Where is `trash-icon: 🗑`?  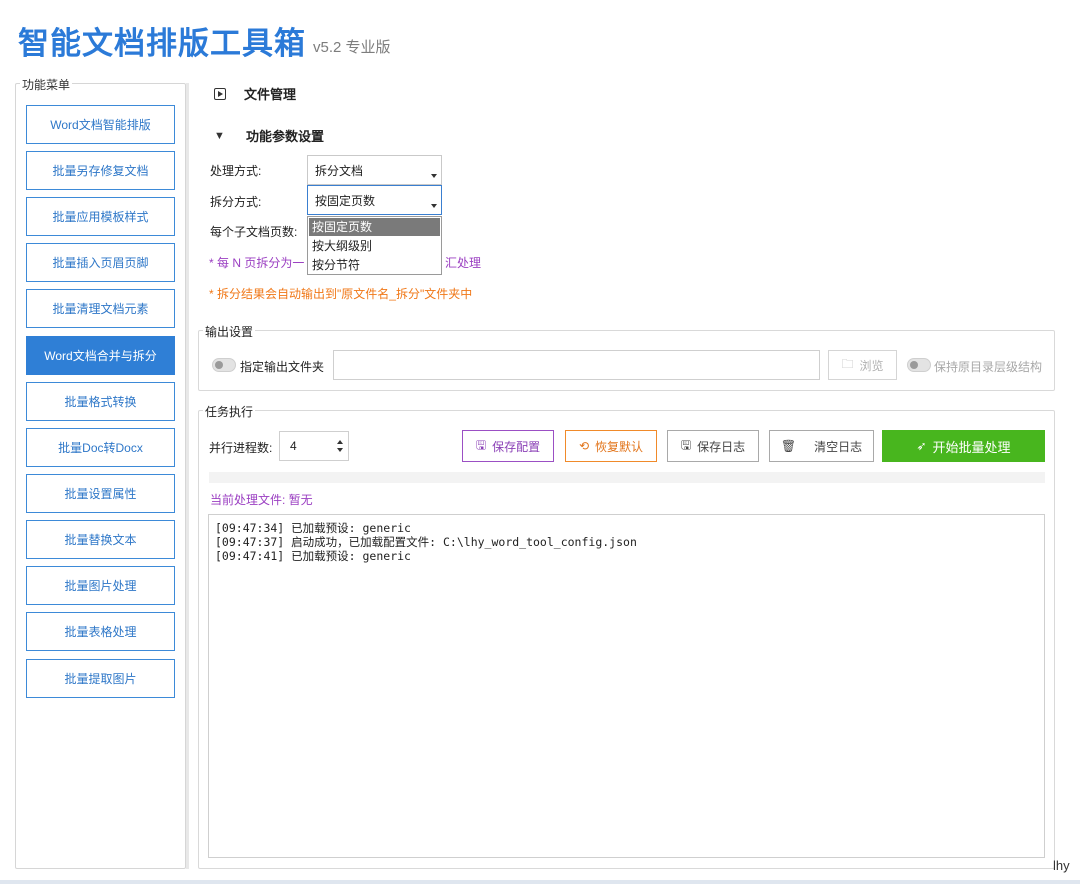
trash-icon: 🗑 is located at coordinates (788, 446).